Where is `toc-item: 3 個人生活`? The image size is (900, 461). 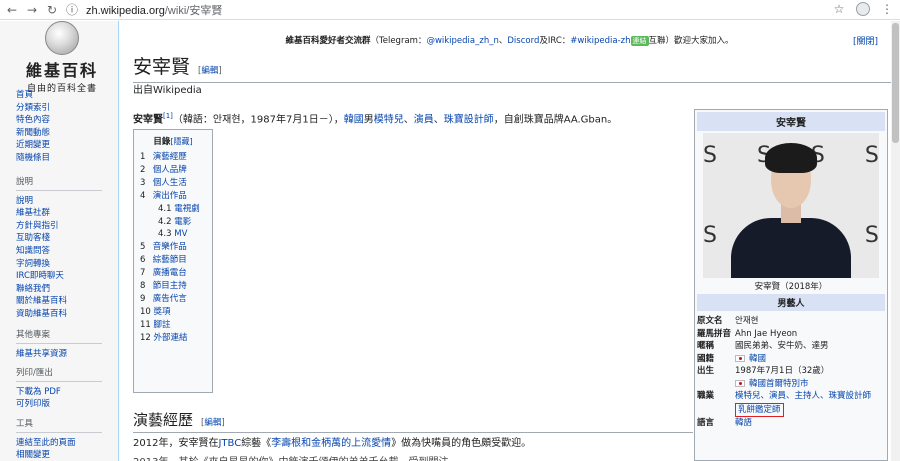 toc-item: 3 個人生活 is located at coordinates (173, 183).